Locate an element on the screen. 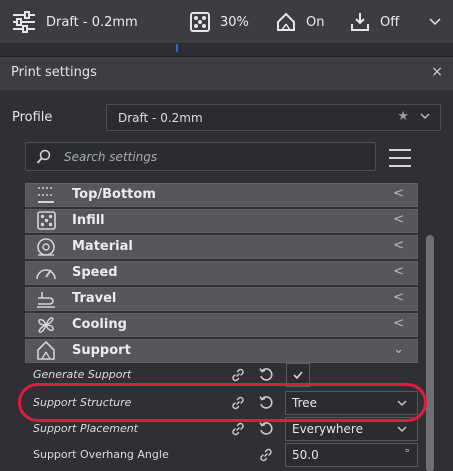 The height and width of the screenshot is (471, 453). adhesion-quick-setting: Off is located at coordinates (374, 22).